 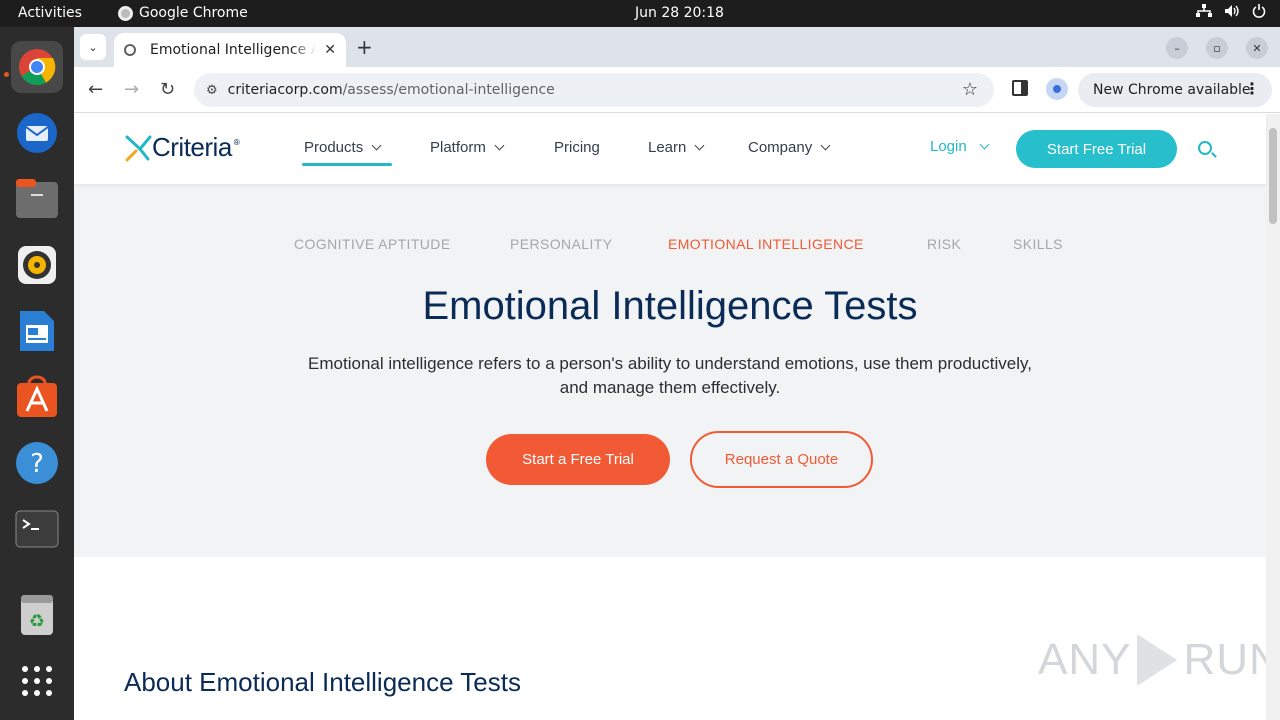 What do you see at coordinates (448, 90) in the screenshot?
I see `url-path: /assess/emotional-intelligence` at bounding box center [448, 90].